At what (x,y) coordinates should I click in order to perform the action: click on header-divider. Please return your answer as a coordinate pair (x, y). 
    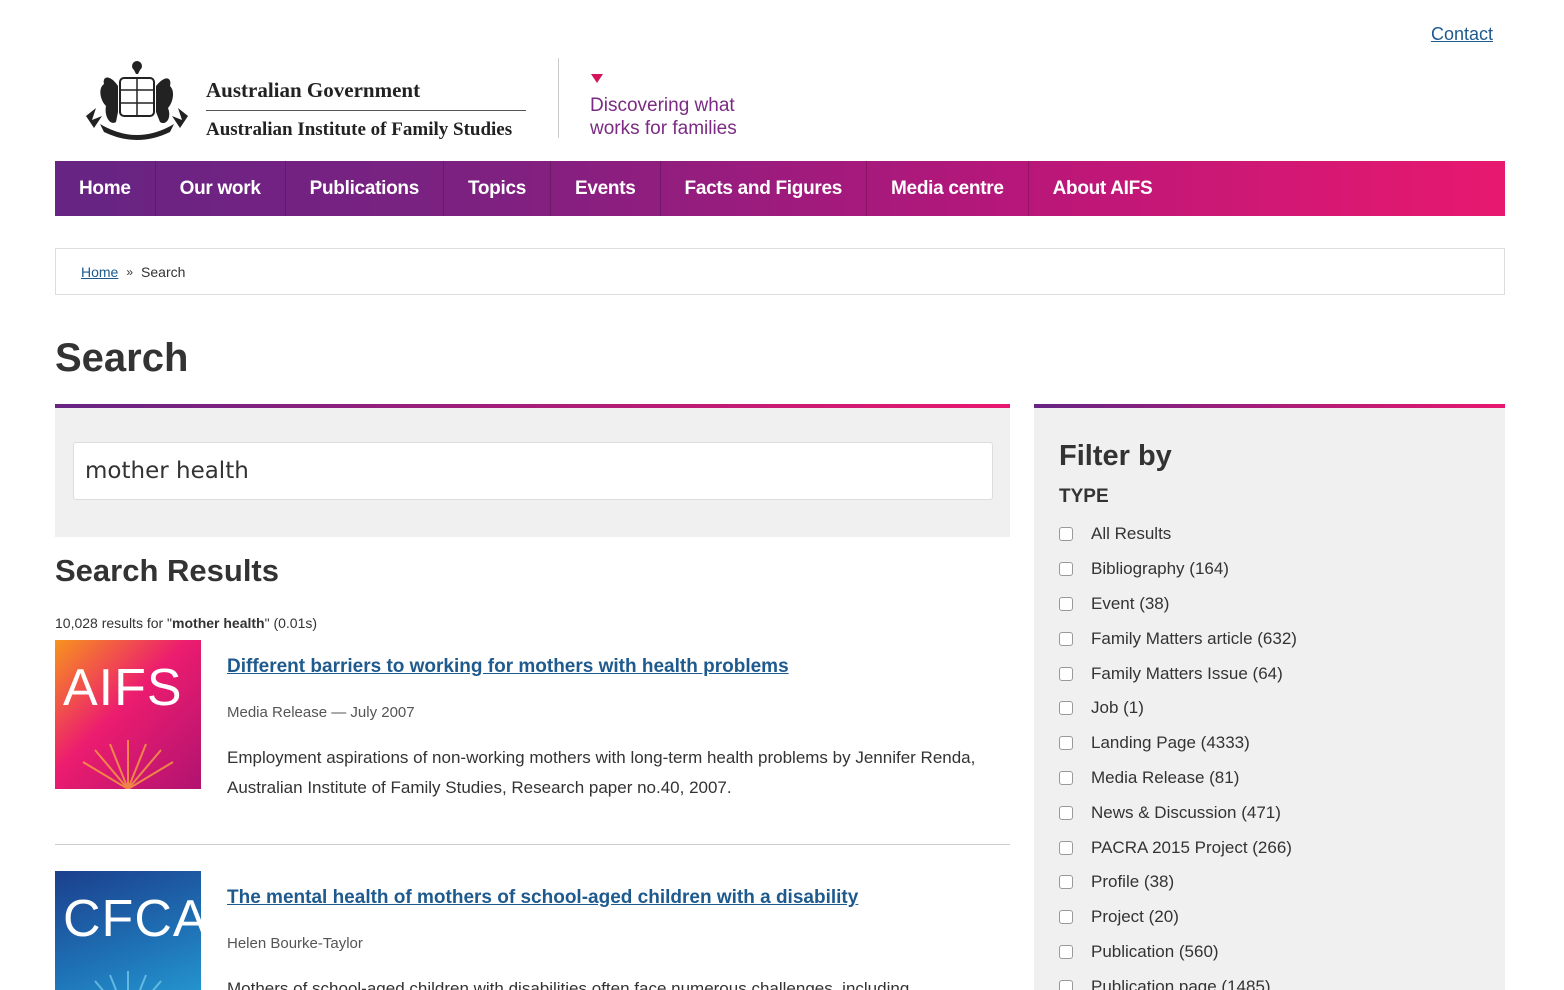
    Looking at the image, I should click on (558, 98).